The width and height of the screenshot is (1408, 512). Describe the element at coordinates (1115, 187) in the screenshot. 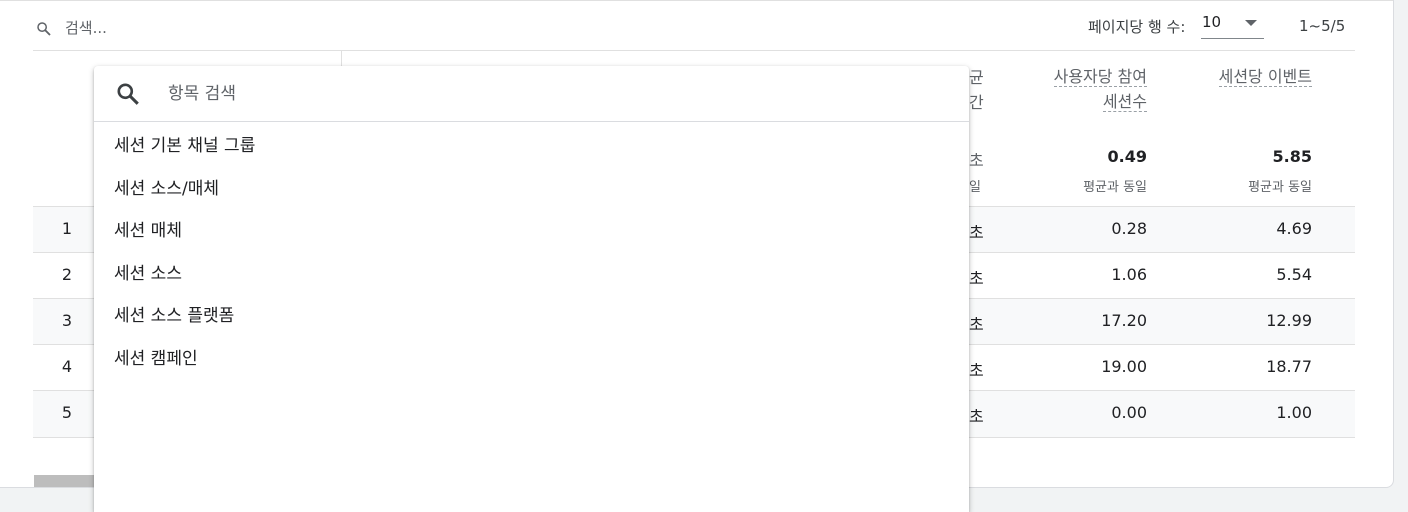

I see `total-engaged-comparison: 평균과 동일` at that location.